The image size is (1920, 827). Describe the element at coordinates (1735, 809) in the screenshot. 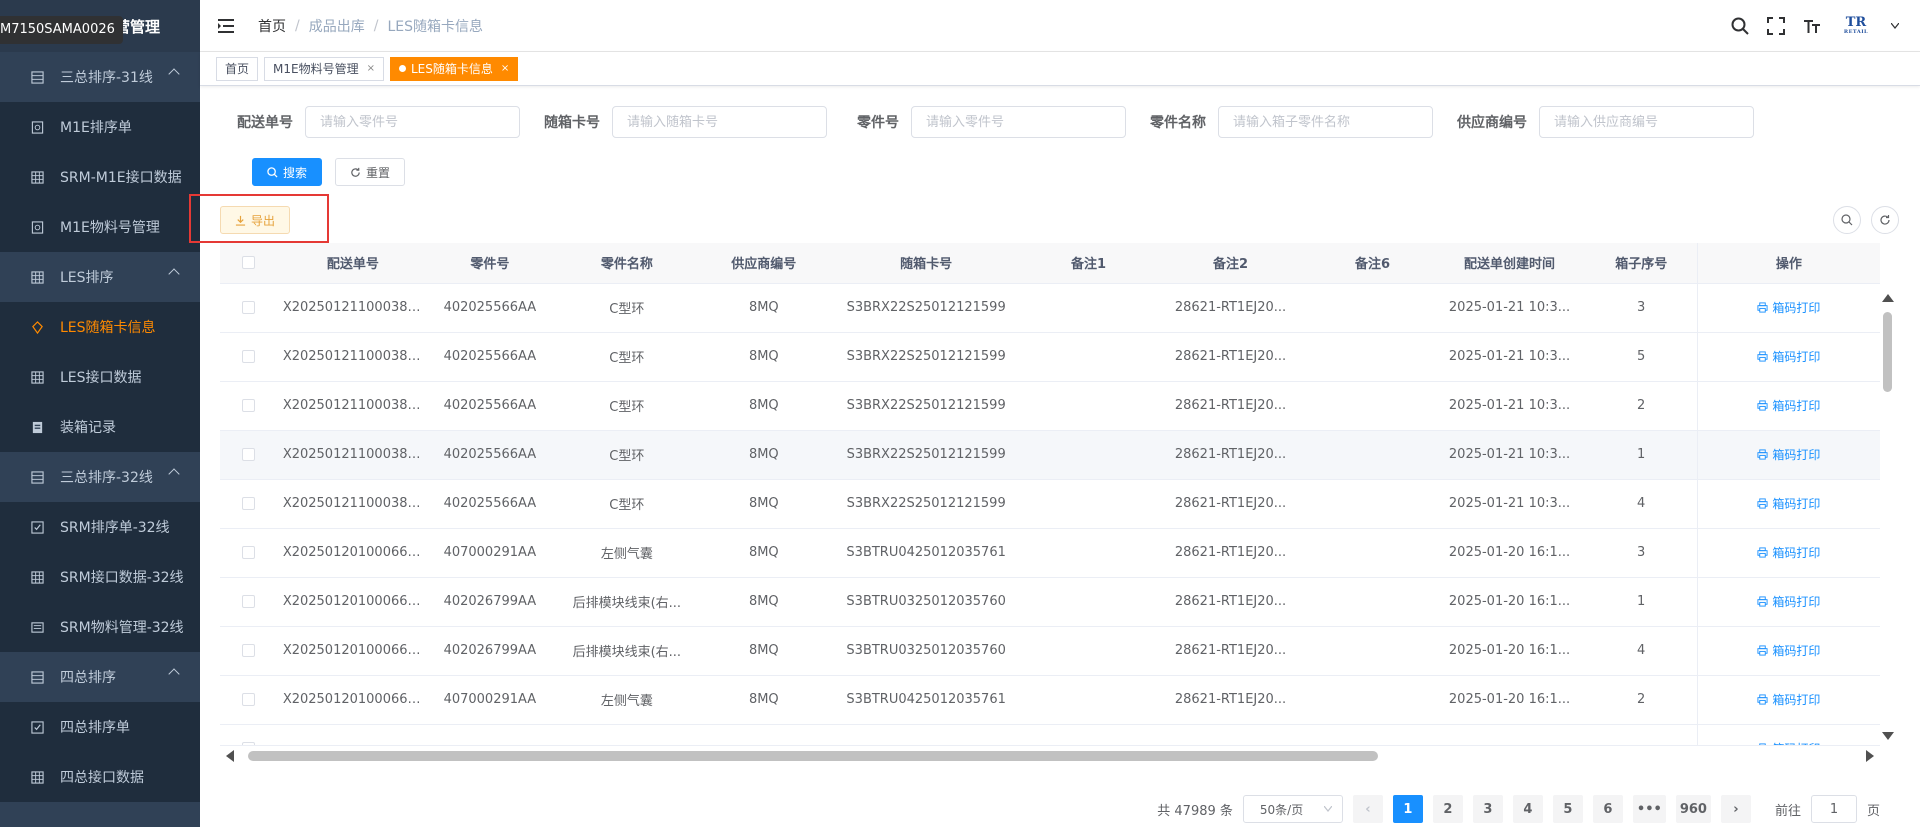

I see `next-page-button: ›` at that location.